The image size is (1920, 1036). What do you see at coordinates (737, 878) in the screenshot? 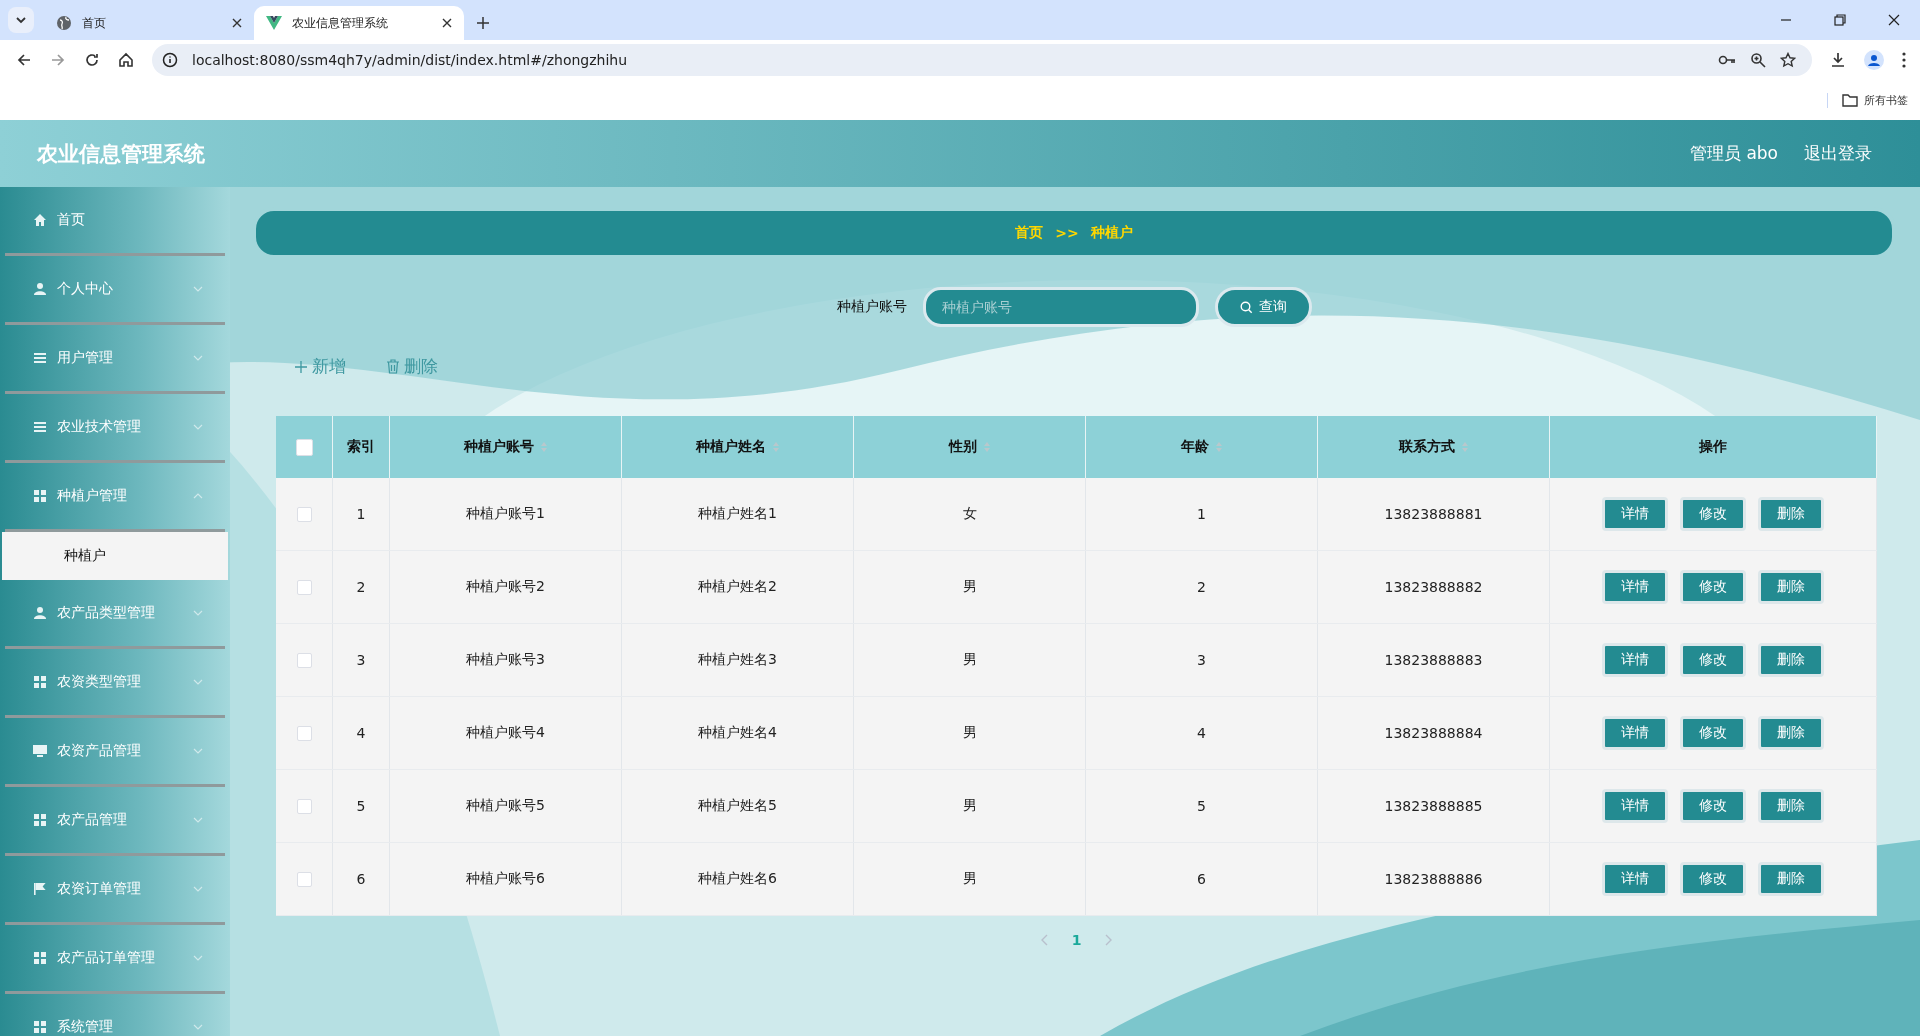
I see `table-cell: 种植户姓名6` at bounding box center [737, 878].